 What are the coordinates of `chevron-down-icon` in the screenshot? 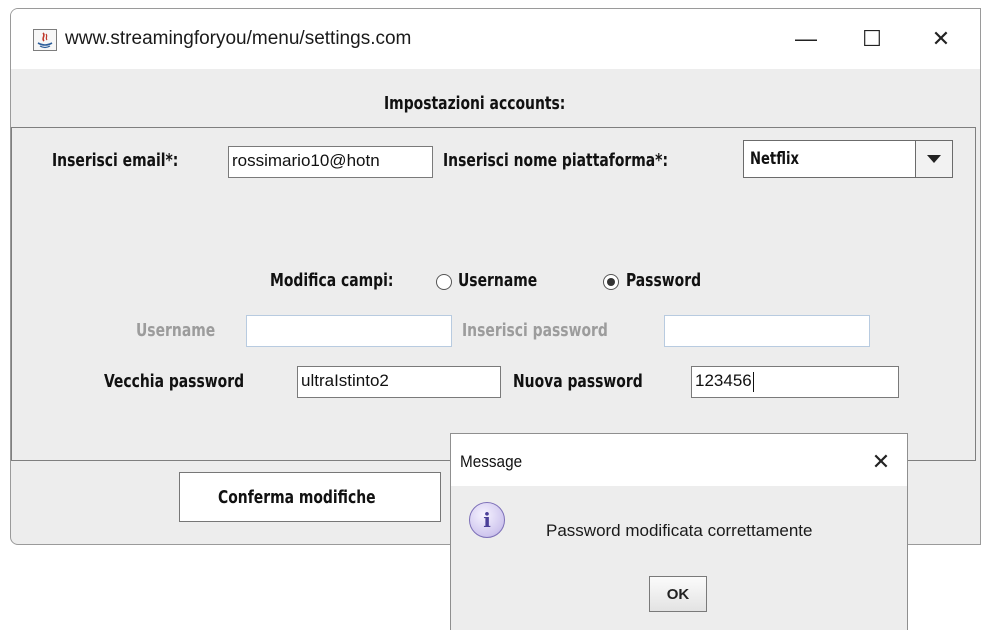 It's located at (933, 159).